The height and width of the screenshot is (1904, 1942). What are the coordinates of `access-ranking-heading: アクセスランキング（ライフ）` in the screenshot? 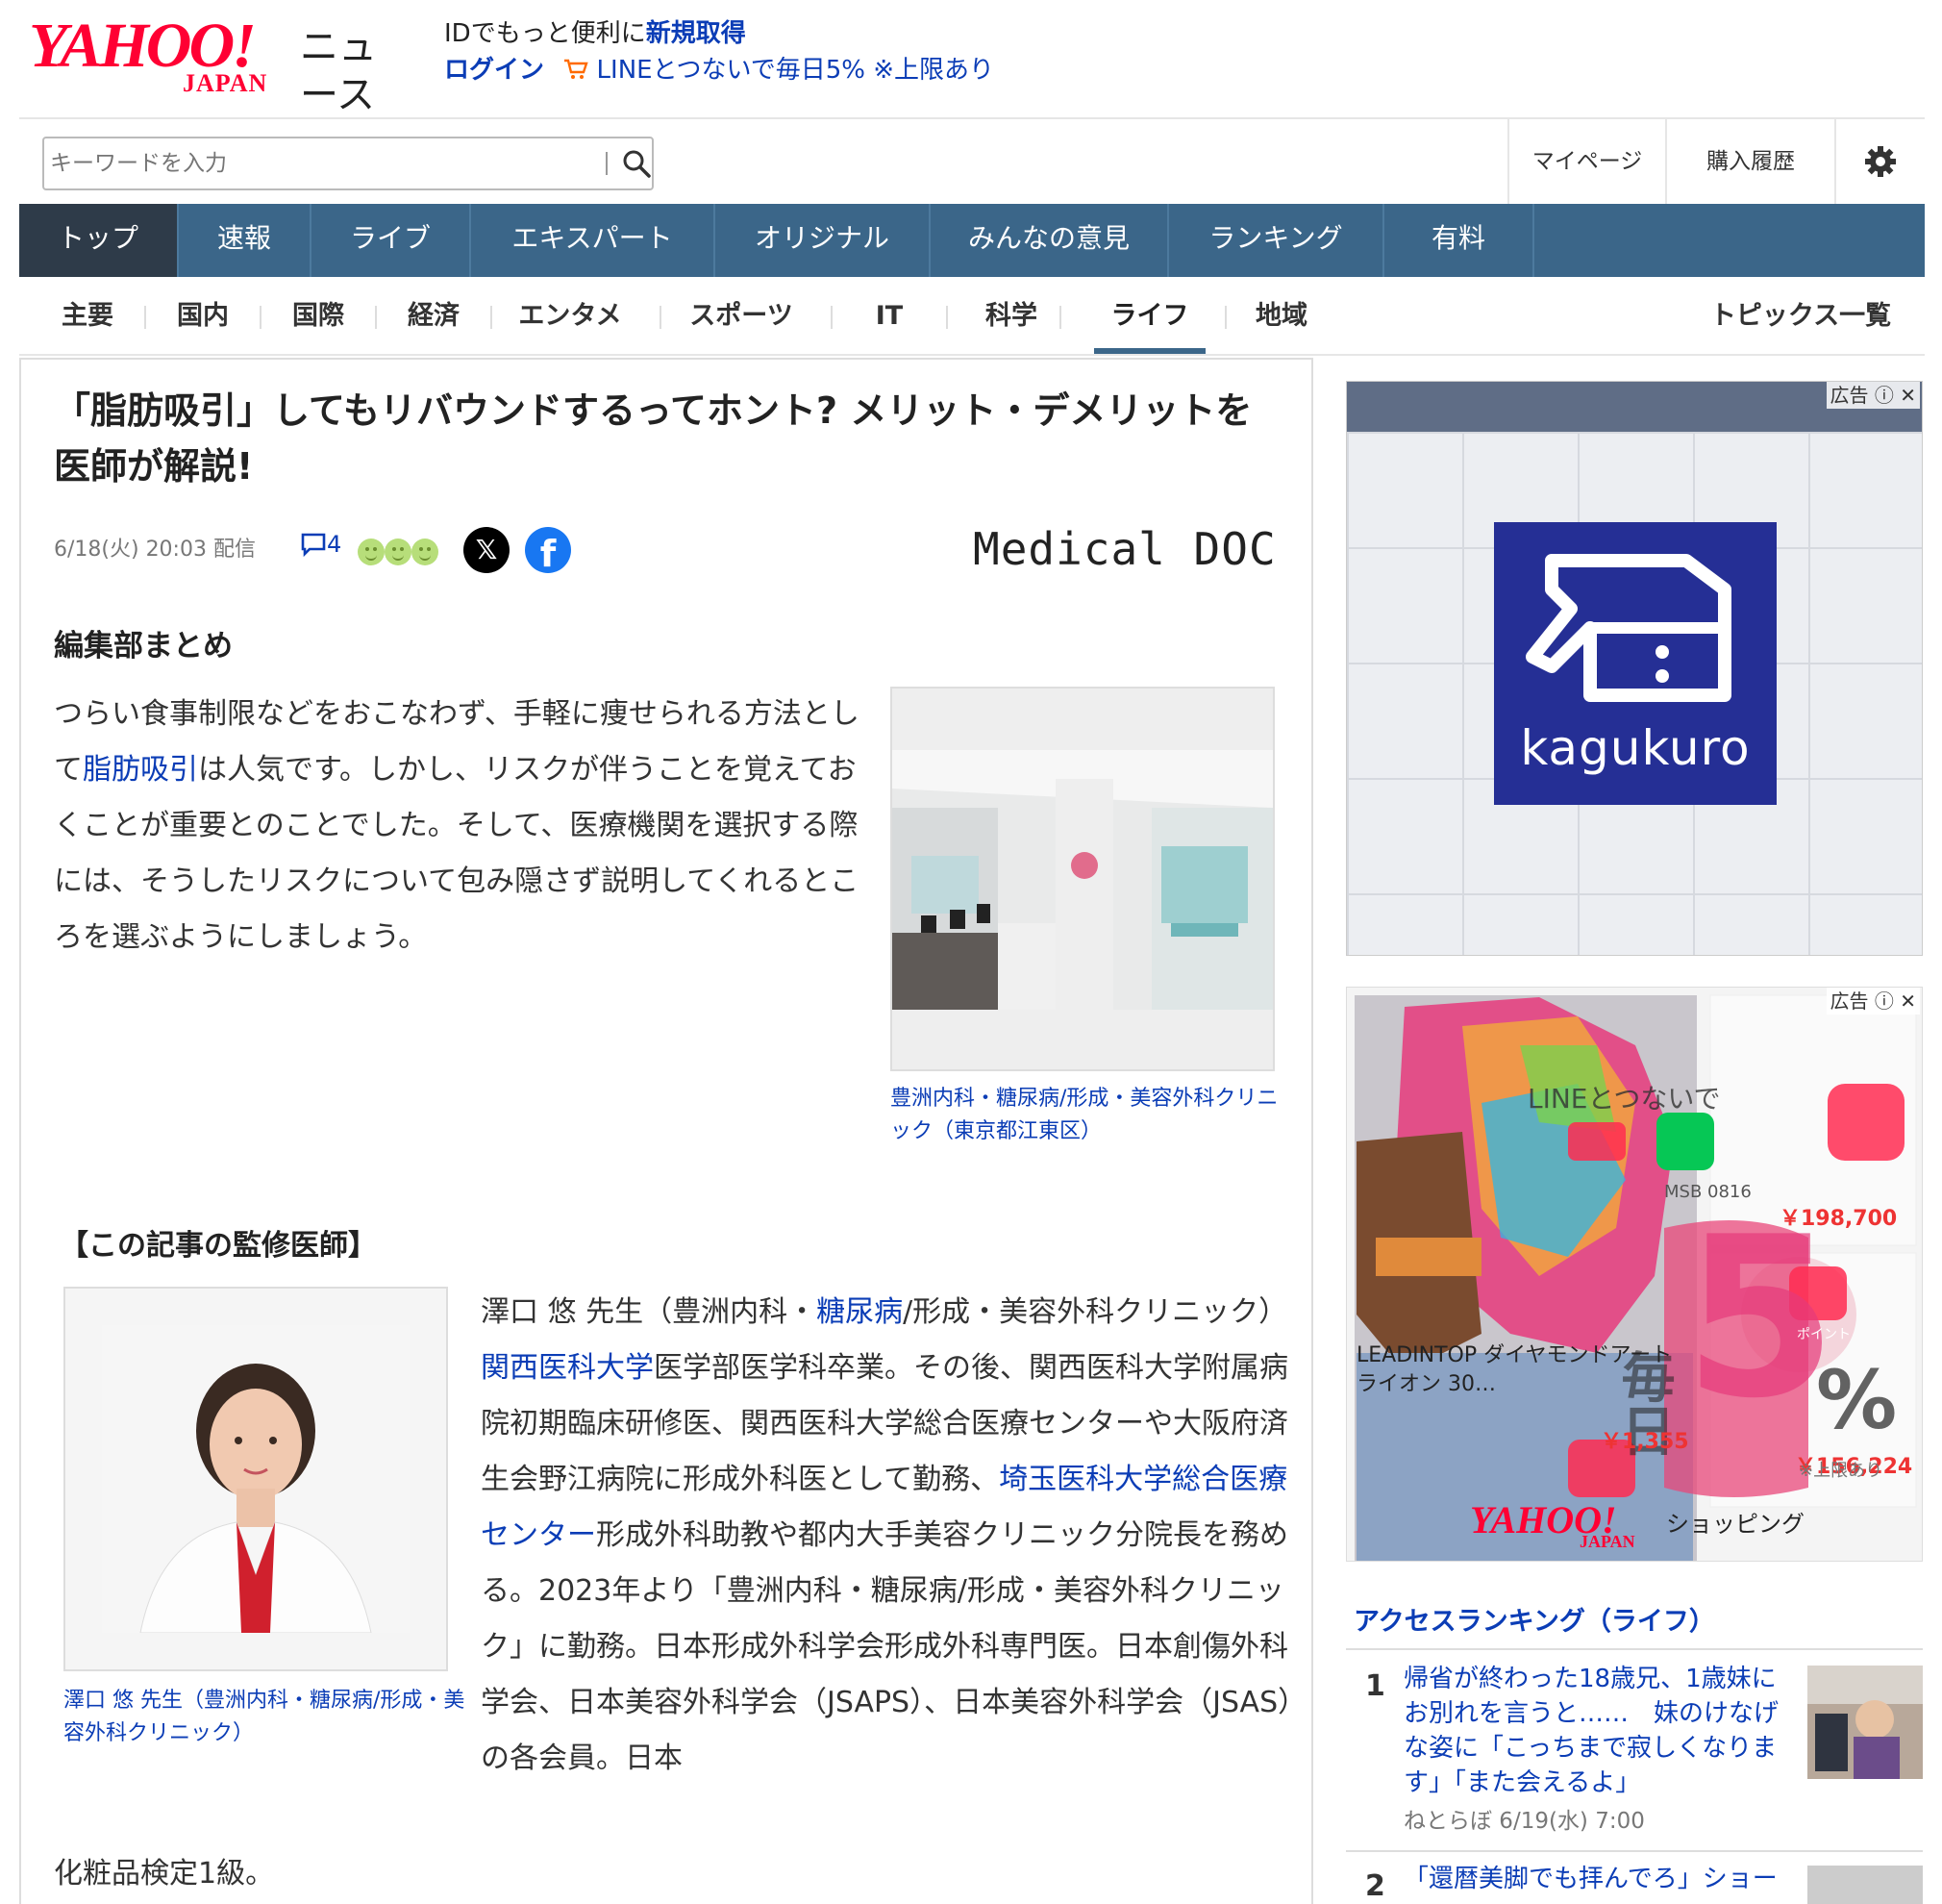 It's located at (1534, 1619).